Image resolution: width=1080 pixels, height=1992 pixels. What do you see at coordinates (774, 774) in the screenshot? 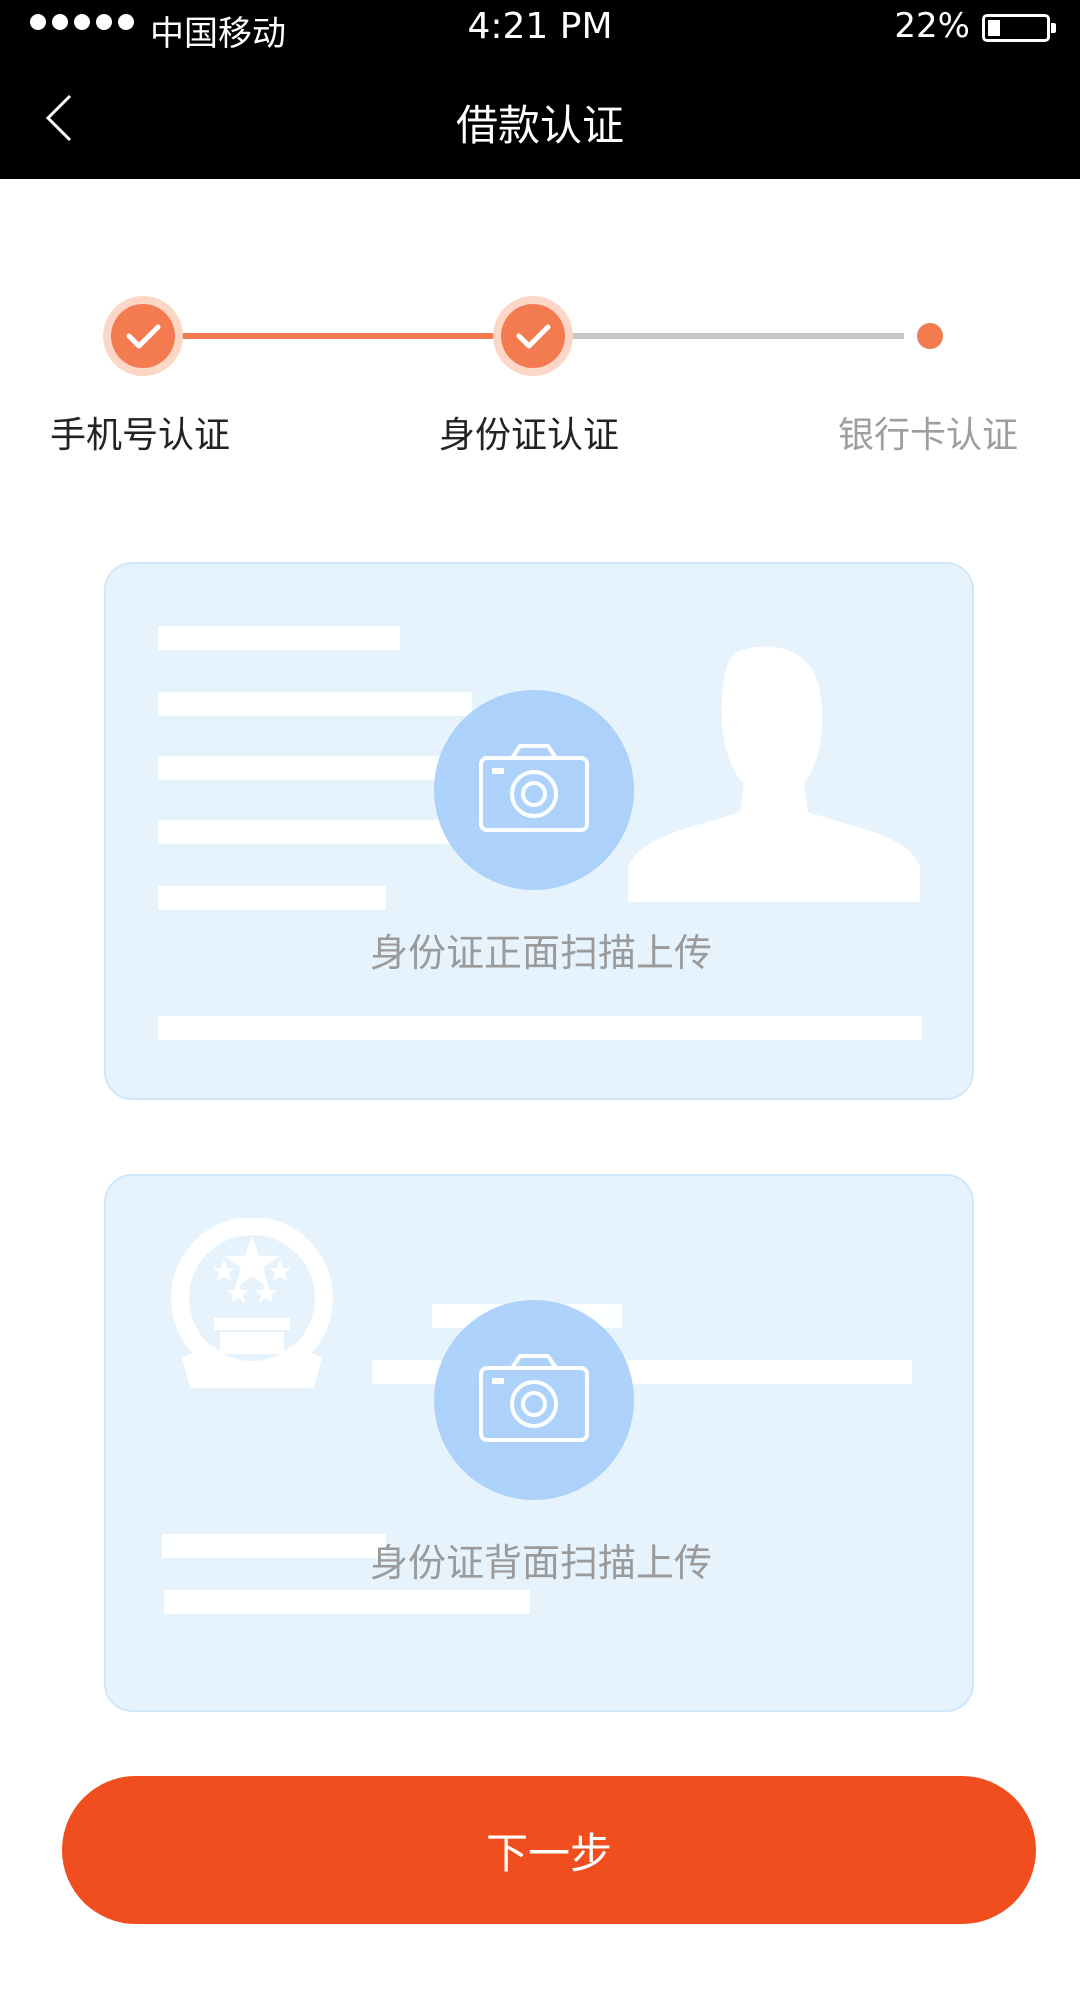
I see `portrait-silhouette-icon` at bounding box center [774, 774].